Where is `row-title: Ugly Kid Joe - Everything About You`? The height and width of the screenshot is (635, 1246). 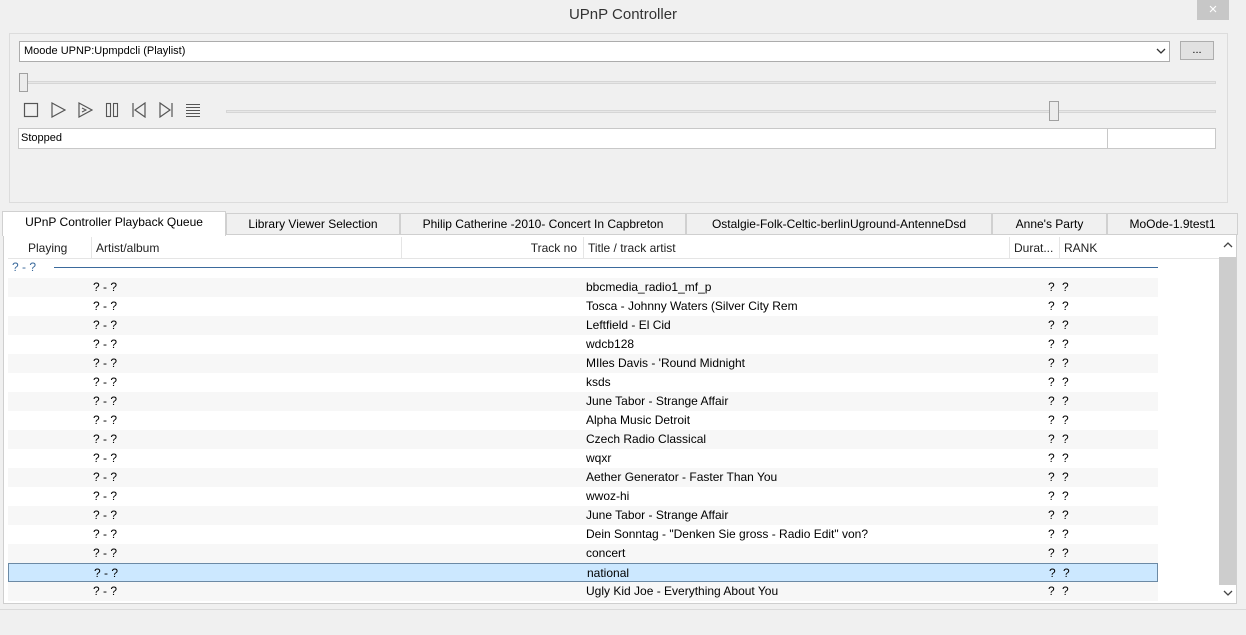 row-title: Ugly Kid Joe - Everything About You is located at coordinates (682, 591).